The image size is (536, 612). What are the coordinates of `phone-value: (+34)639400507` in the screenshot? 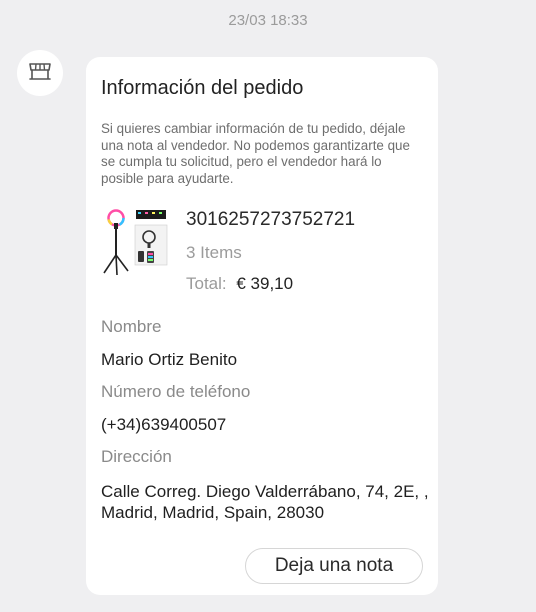 It's located at (164, 424).